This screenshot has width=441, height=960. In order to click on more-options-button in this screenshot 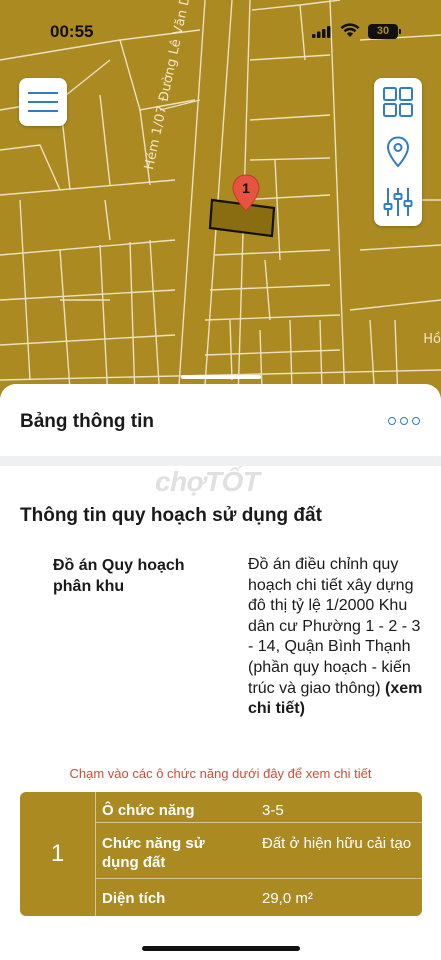, I will do `click(404, 421)`.